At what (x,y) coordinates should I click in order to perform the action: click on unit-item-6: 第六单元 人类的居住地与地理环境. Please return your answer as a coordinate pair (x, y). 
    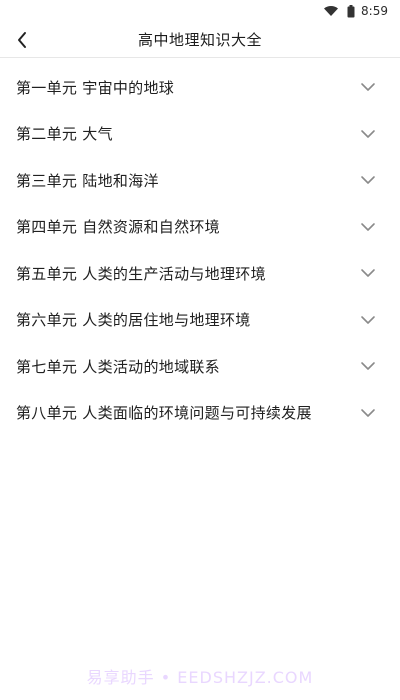
    Looking at the image, I should click on (200, 320).